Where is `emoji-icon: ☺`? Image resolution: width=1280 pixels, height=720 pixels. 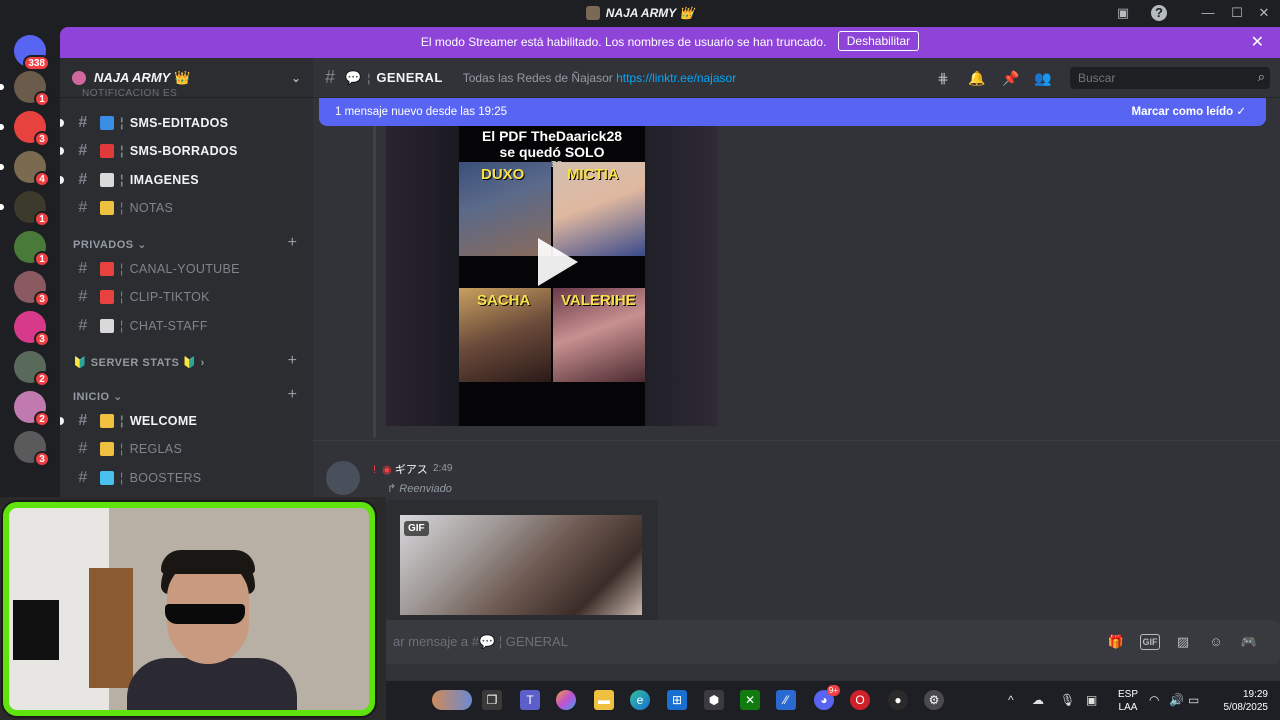 emoji-icon: ☺ is located at coordinates (1216, 642).